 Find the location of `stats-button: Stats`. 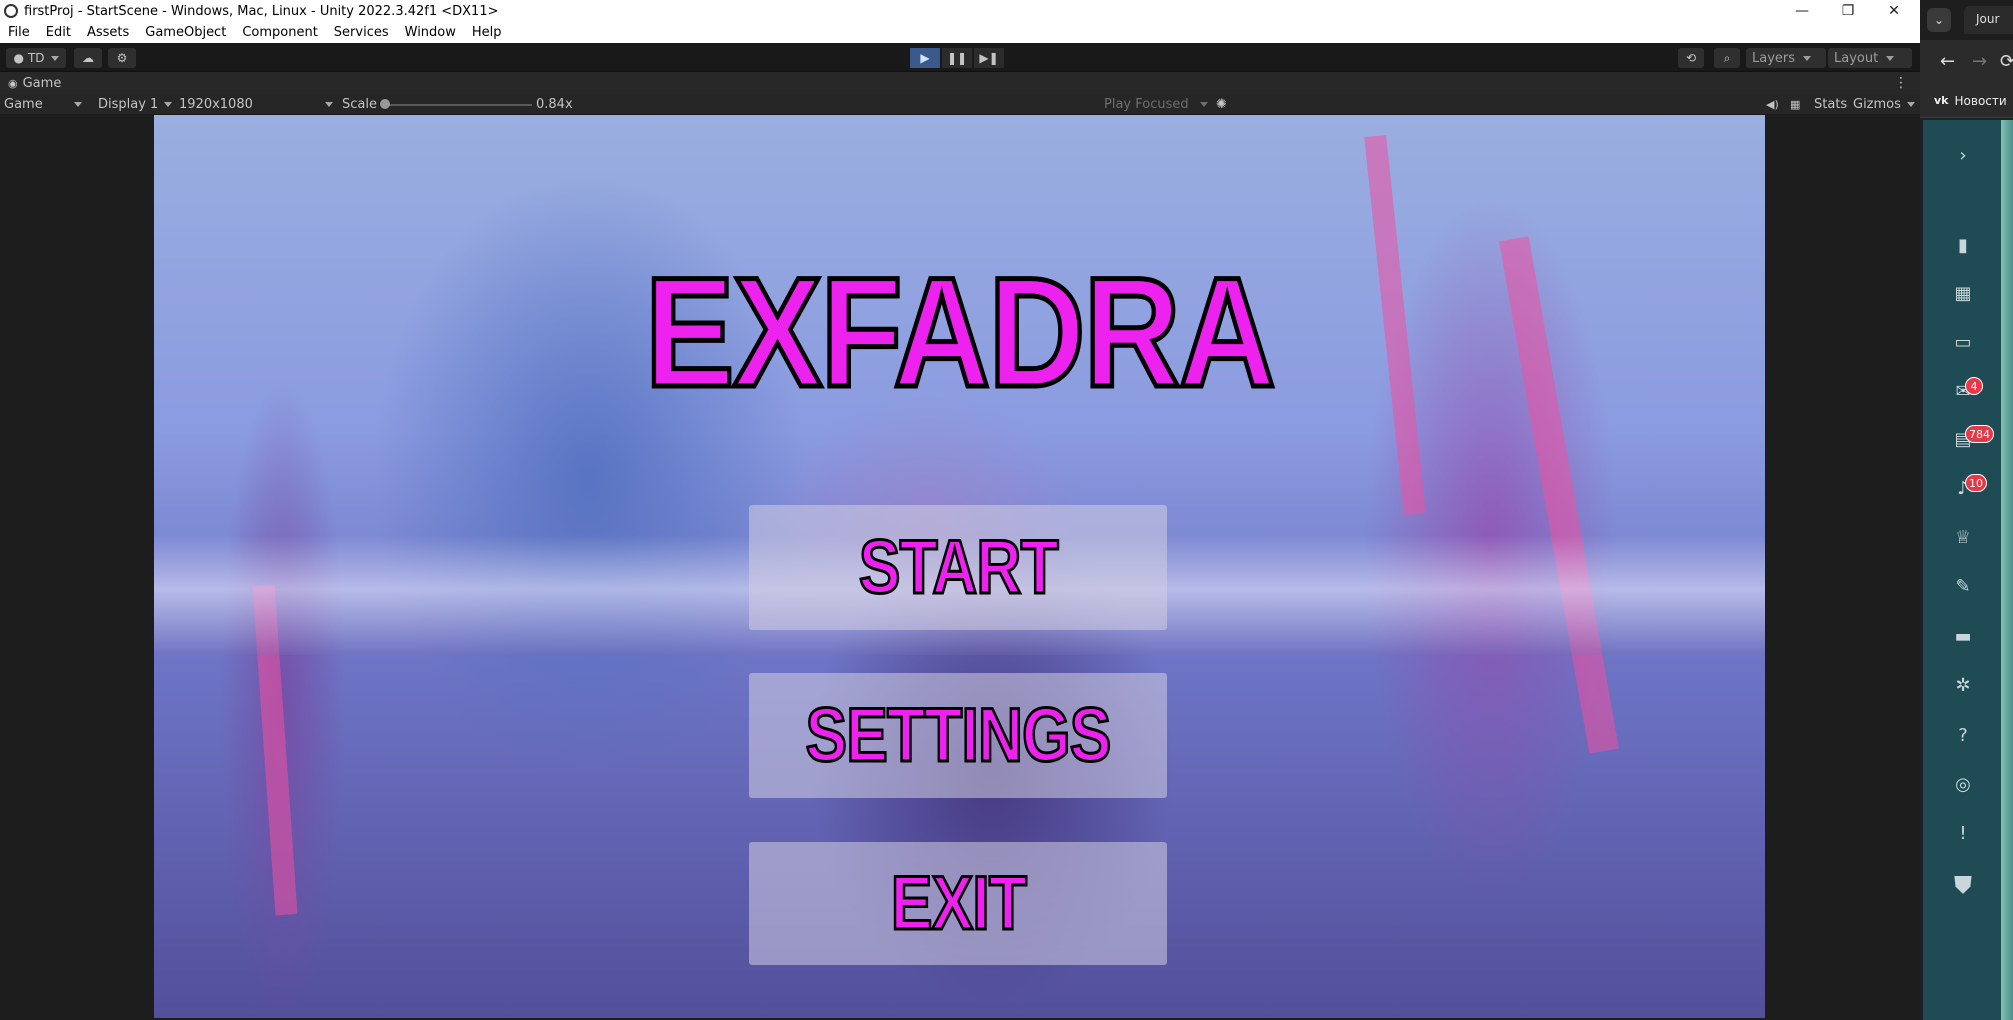

stats-button: Stats is located at coordinates (1830, 104).